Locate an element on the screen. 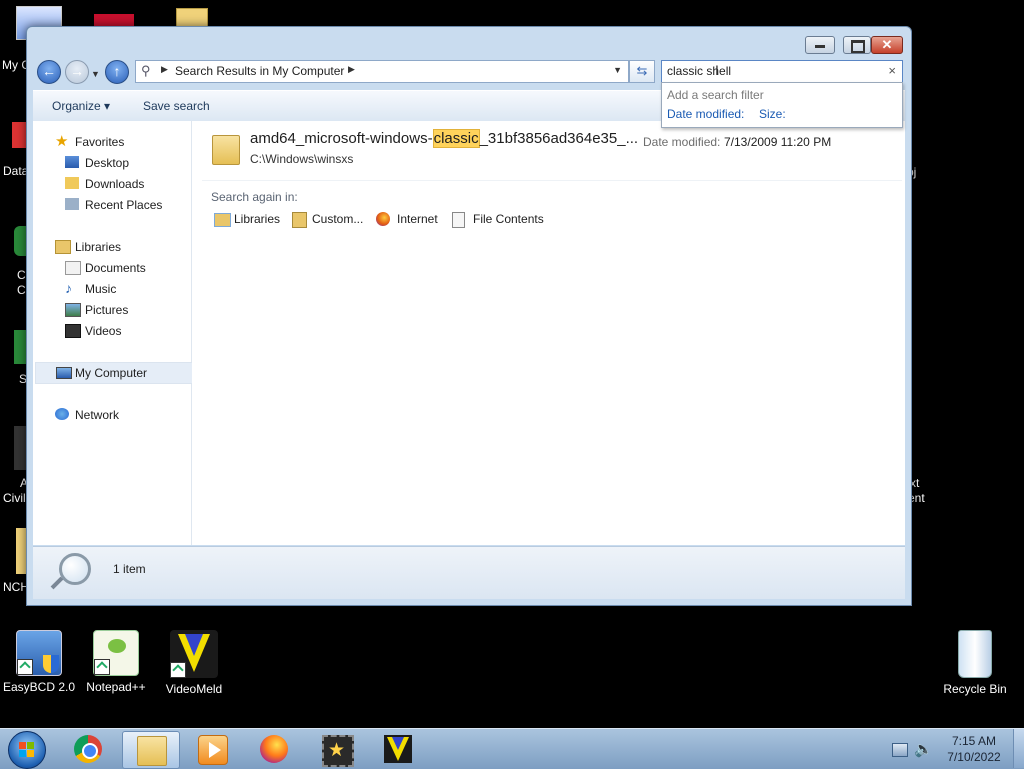 The width and height of the screenshot is (1024, 769). videos-icon is located at coordinates (73, 331).